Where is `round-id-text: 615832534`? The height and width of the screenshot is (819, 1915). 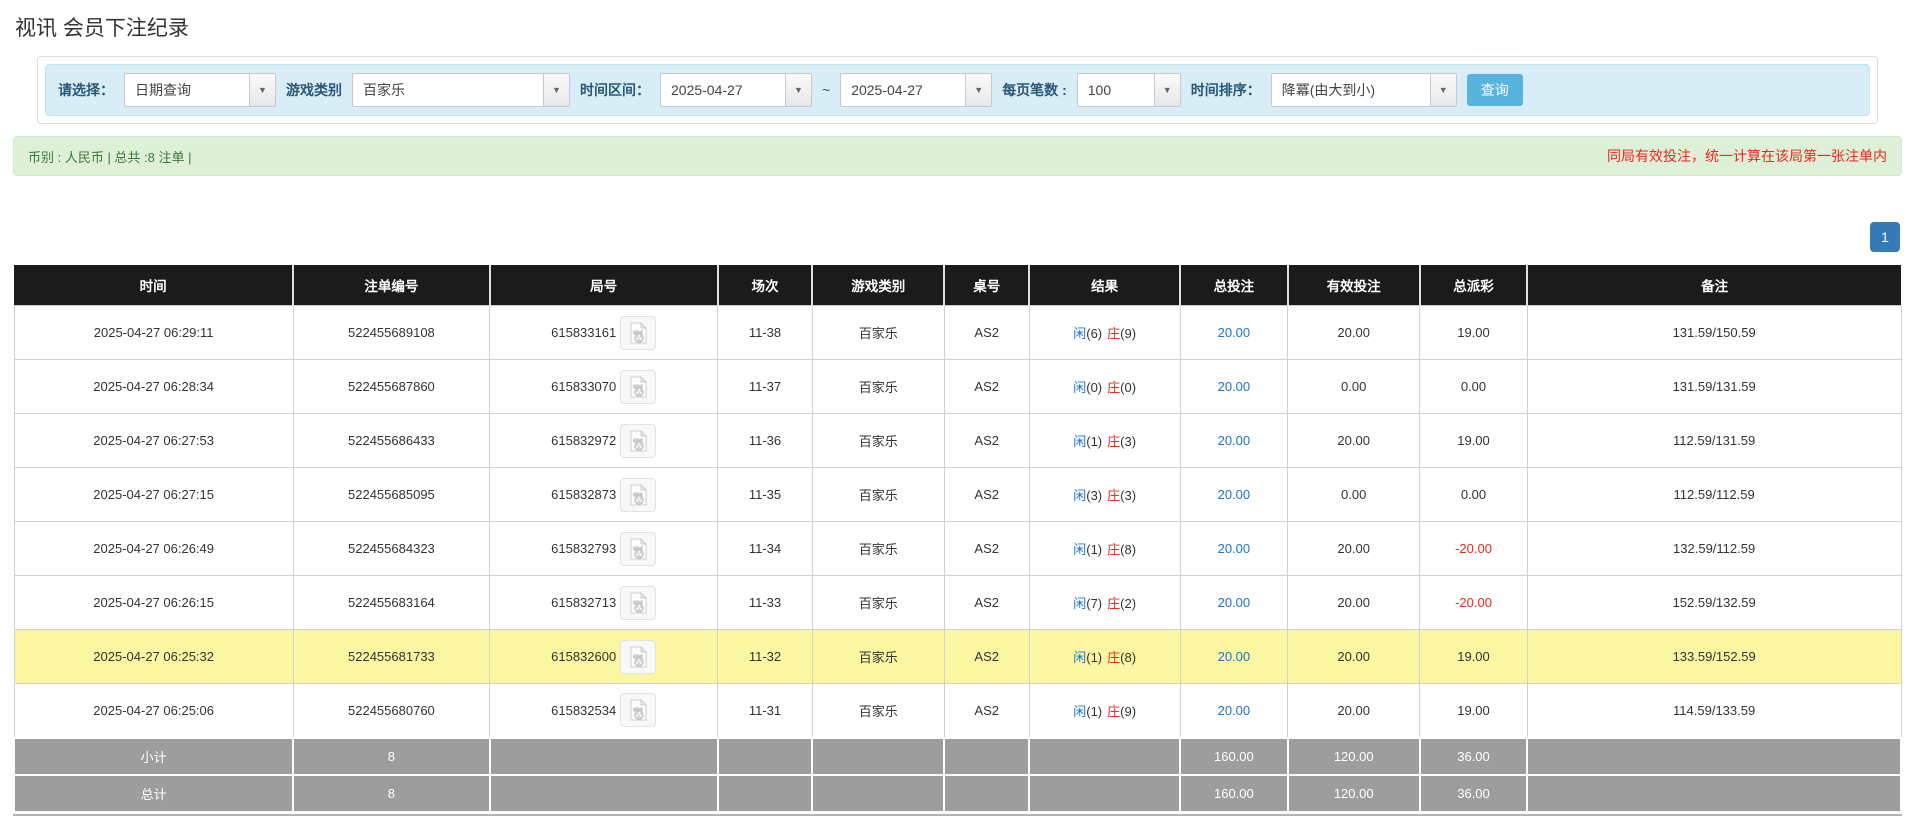 round-id-text: 615832534 is located at coordinates (584, 710).